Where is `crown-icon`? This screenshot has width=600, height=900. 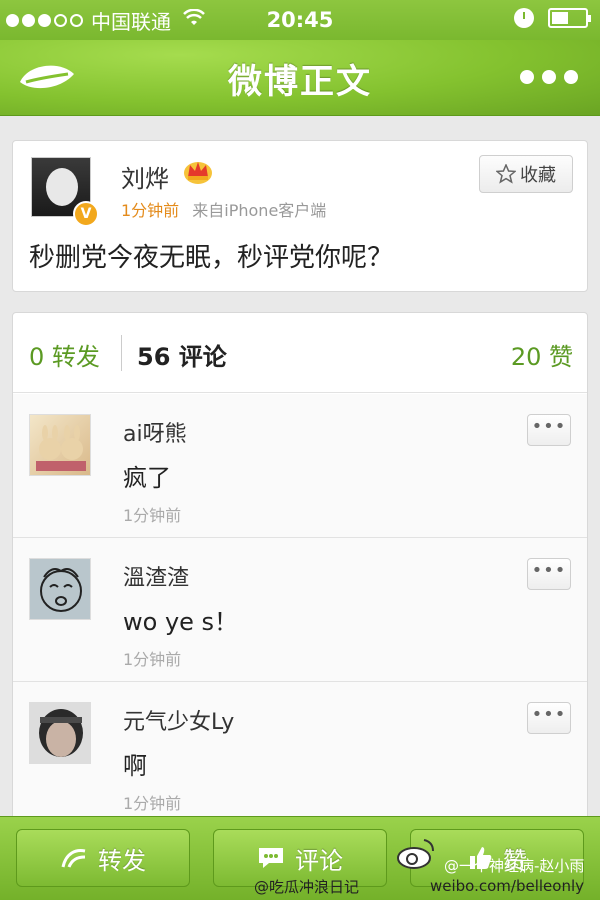 crown-icon is located at coordinates (198, 171).